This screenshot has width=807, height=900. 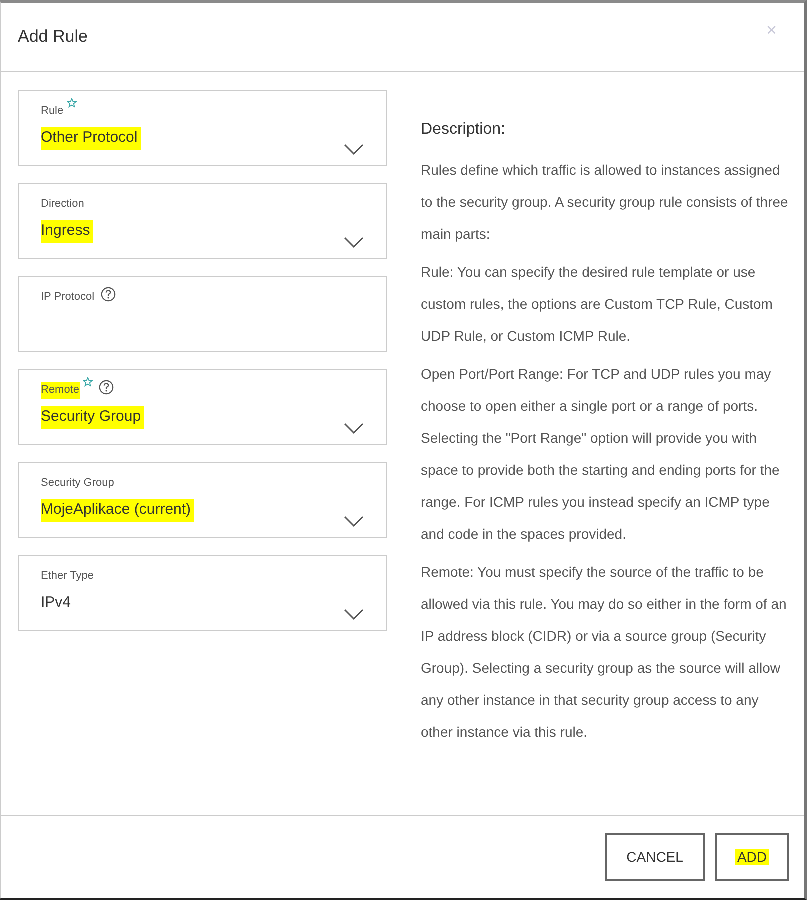 What do you see at coordinates (597, 304) in the screenshot?
I see `description-paragraph: Rule: You can specify the desired rule template or use custom rules, the options are Custom TCP Rule, Custom UDP Rule, or Custom ICMP Rule.` at bounding box center [597, 304].